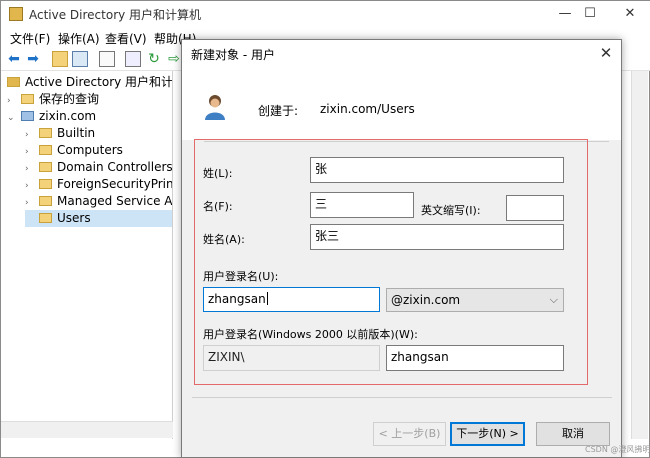 This screenshot has height=458, width=650. What do you see at coordinates (89, 82) in the screenshot?
I see `tree-item-root: Active Directory 用户和计算机` at bounding box center [89, 82].